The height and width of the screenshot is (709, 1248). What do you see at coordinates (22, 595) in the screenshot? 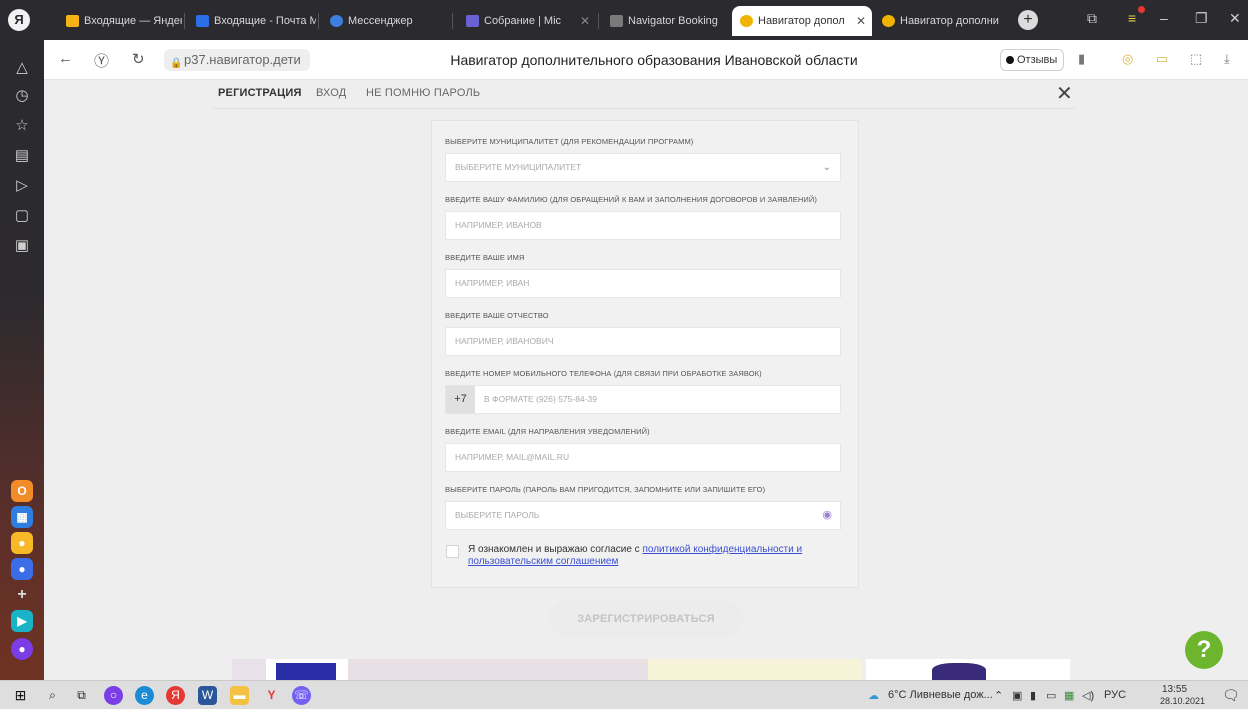
I see `add-app-icon: +` at bounding box center [22, 595].